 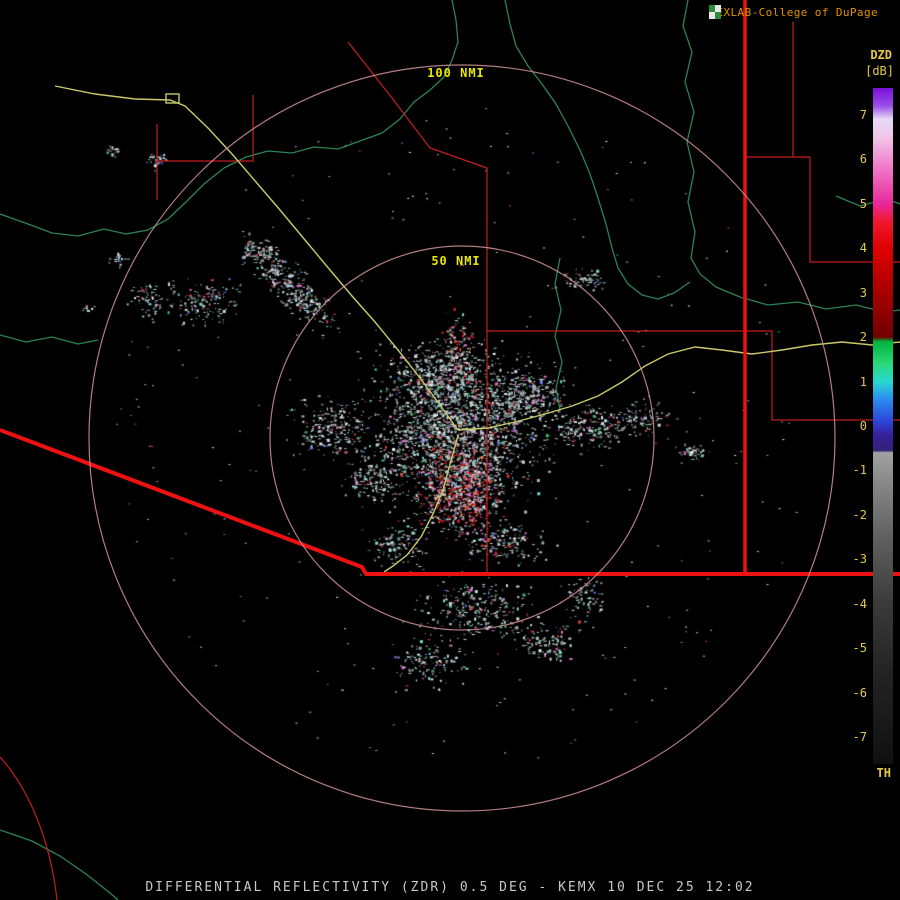 I want to click on colorbar-tick-label: 3, so click(x=863, y=292).